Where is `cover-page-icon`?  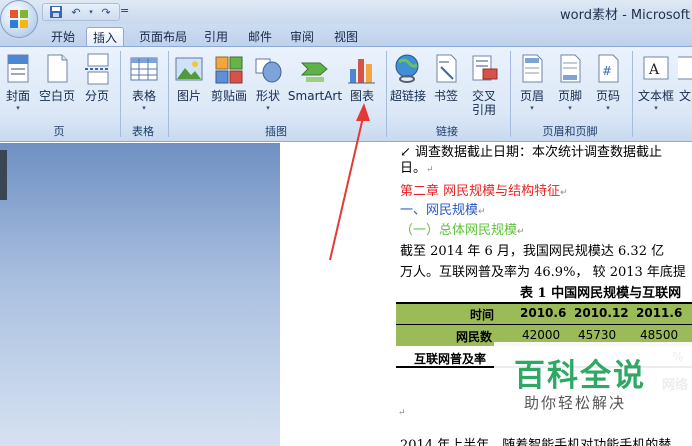
cover-page-icon is located at coordinates (18, 68).